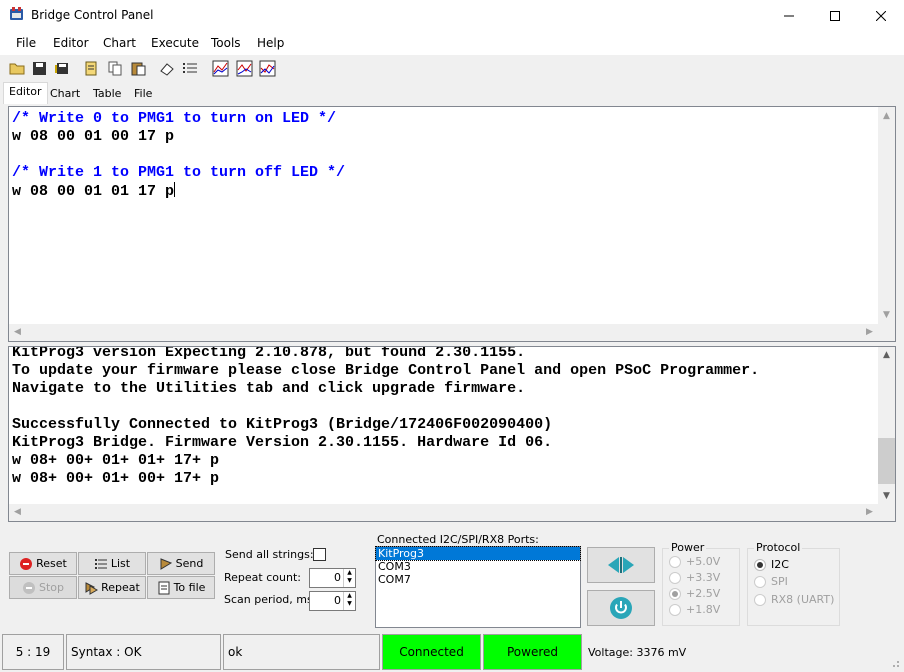 This screenshot has width=904, height=672. I want to click on status-message: ok, so click(301, 652).